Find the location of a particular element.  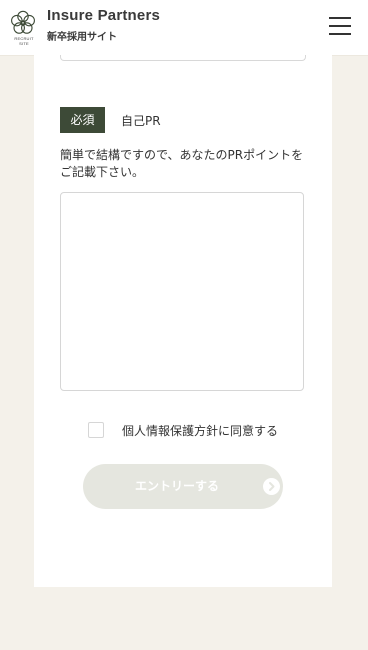

entry-submit-label: エントリーする is located at coordinates (176, 486).